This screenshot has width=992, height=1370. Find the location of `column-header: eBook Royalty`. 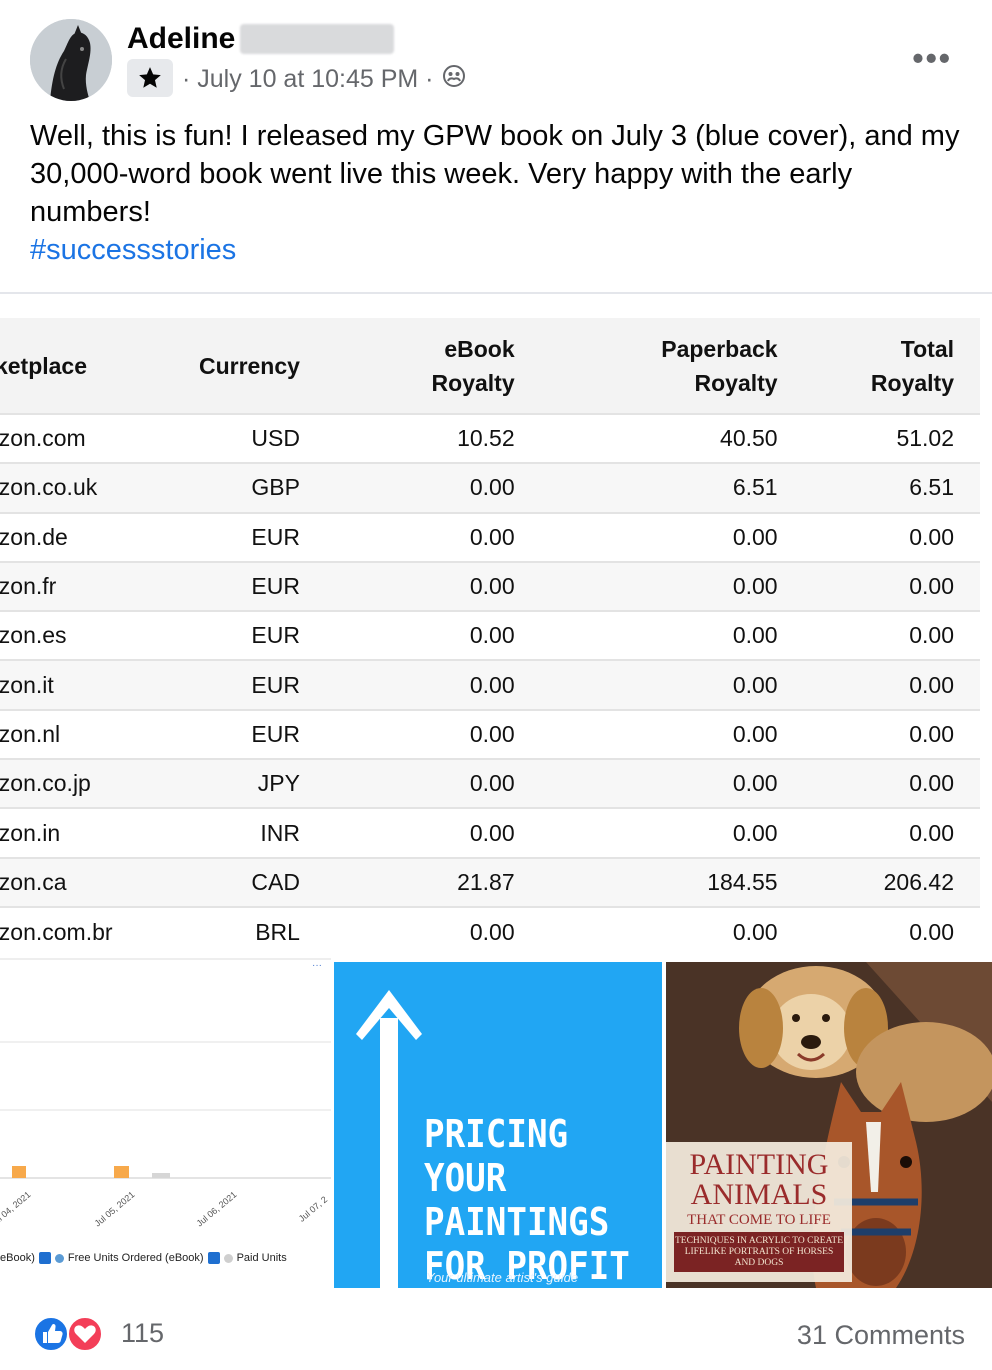

column-header: eBook Royalty is located at coordinates (407, 366).